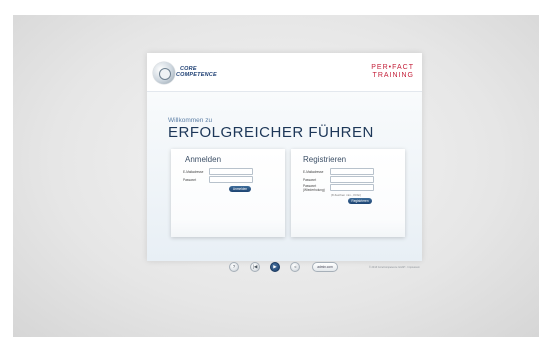  I want to click on register-title: Registrieren, so click(325, 159).